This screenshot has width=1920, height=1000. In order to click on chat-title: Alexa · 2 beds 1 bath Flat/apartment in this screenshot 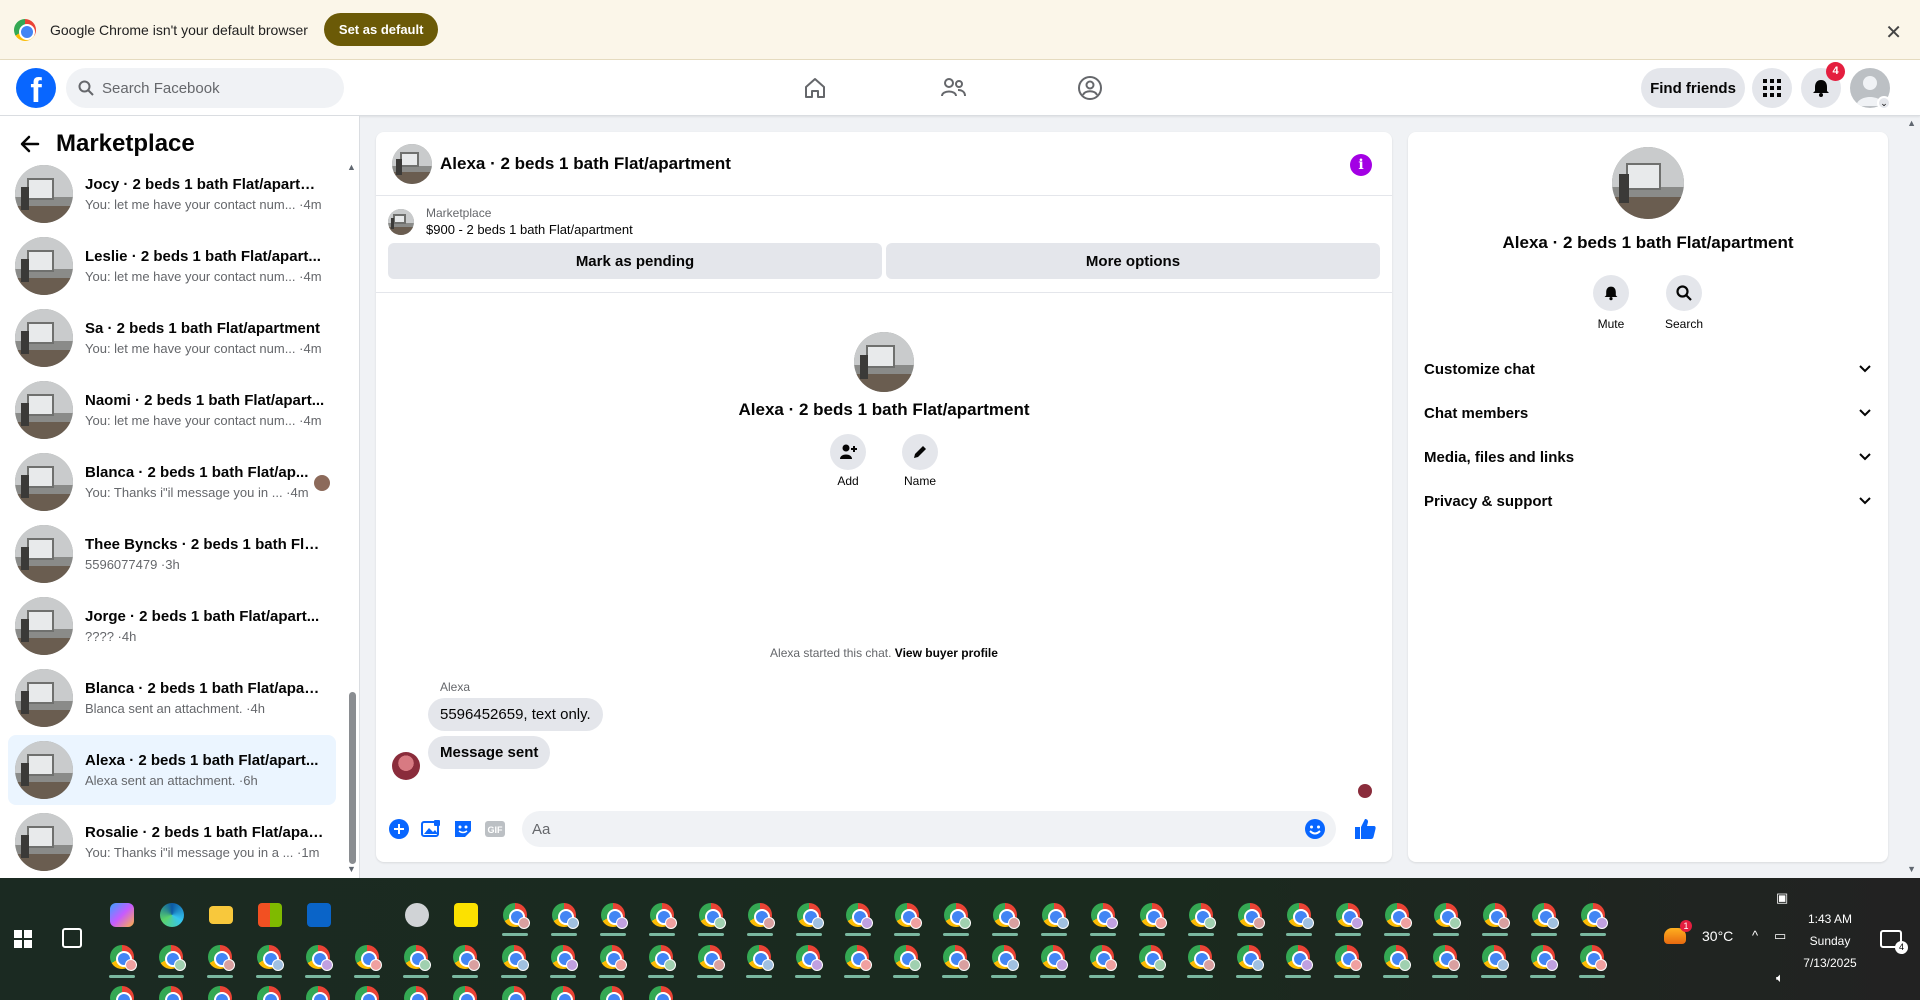, I will do `click(585, 164)`.